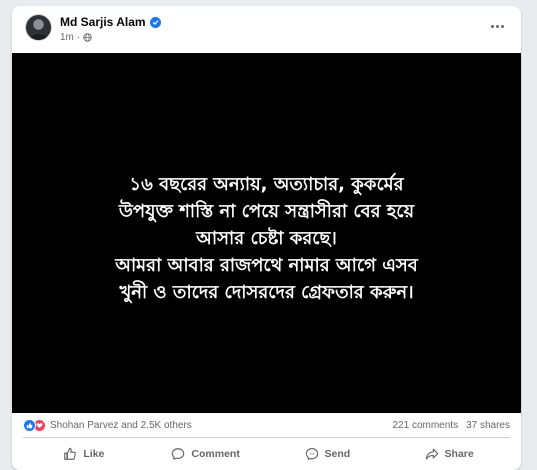 Image resolution: width=537 pixels, height=470 pixels. I want to click on like-label: Like, so click(94, 454).